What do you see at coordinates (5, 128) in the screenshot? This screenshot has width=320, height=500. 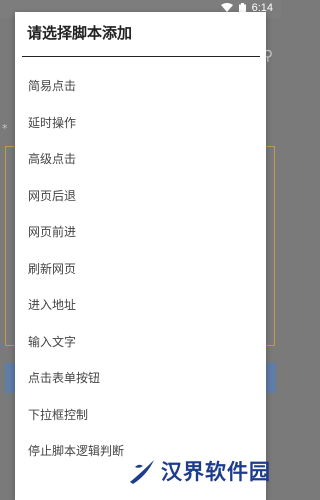 I see `required-marker: *` at bounding box center [5, 128].